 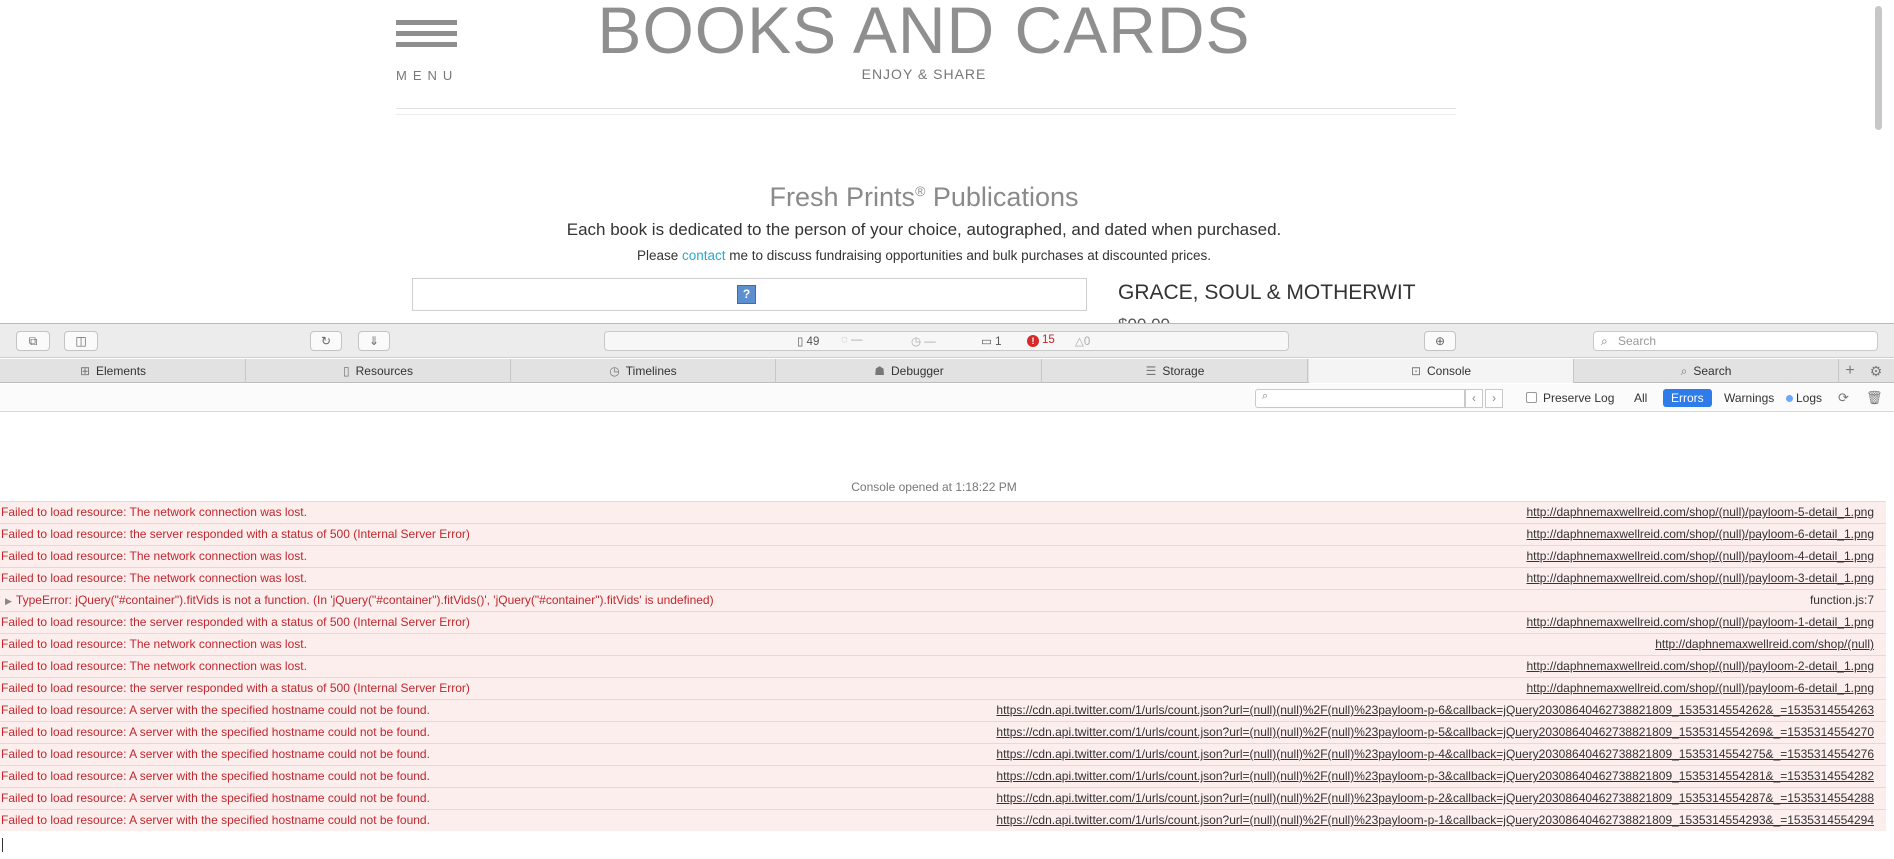 I want to click on tab-search: ⌕ Search, so click(x=1706, y=371).